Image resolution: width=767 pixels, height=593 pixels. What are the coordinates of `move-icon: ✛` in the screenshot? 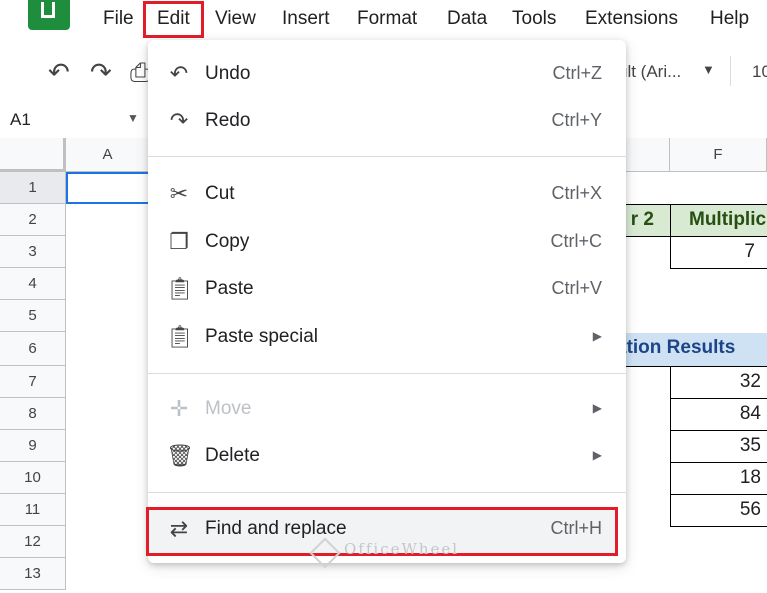 It's located at (179, 408).